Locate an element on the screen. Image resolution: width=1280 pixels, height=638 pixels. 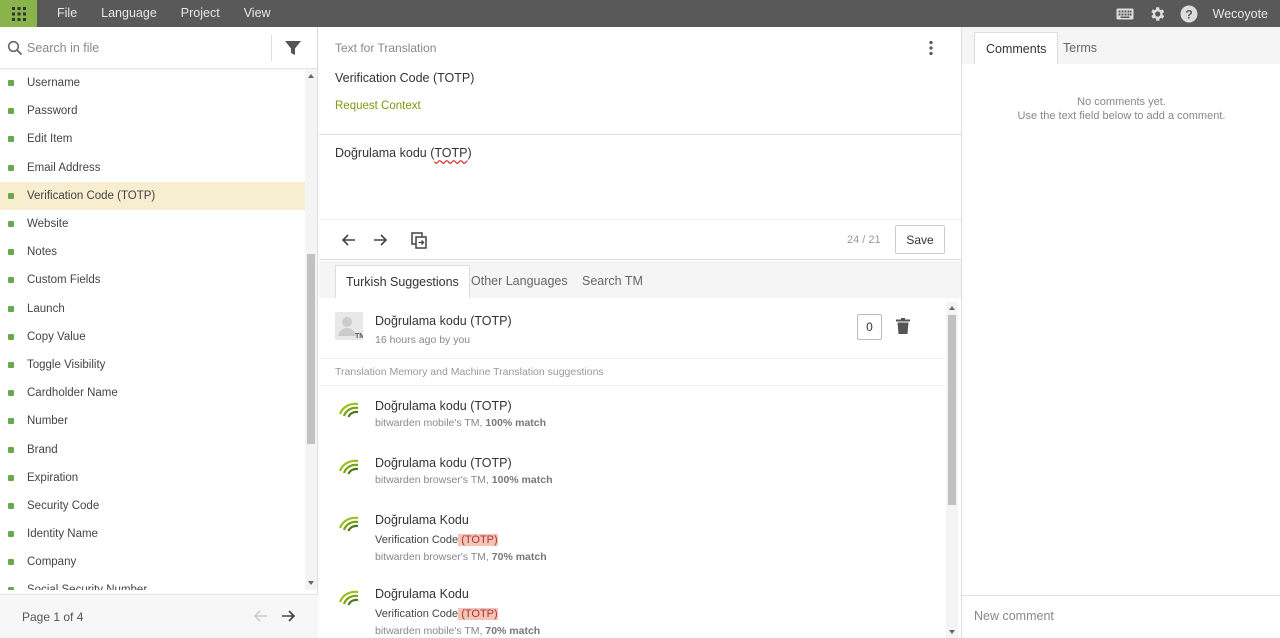
tab-search-tm: Search TM is located at coordinates (612, 281).